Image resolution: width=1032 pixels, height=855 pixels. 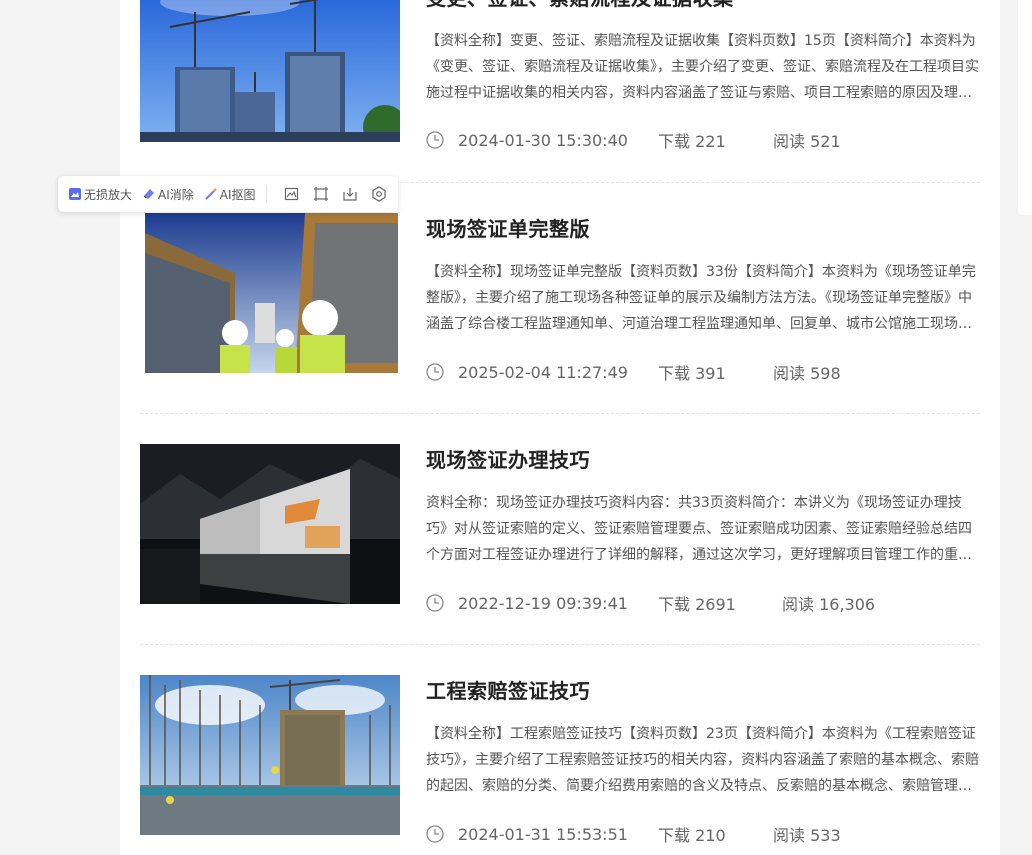 What do you see at coordinates (633, 140) in the screenshot?
I see `item-meta: 2024-01-30 15:30:40 下载 221 阅读 521` at bounding box center [633, 140].